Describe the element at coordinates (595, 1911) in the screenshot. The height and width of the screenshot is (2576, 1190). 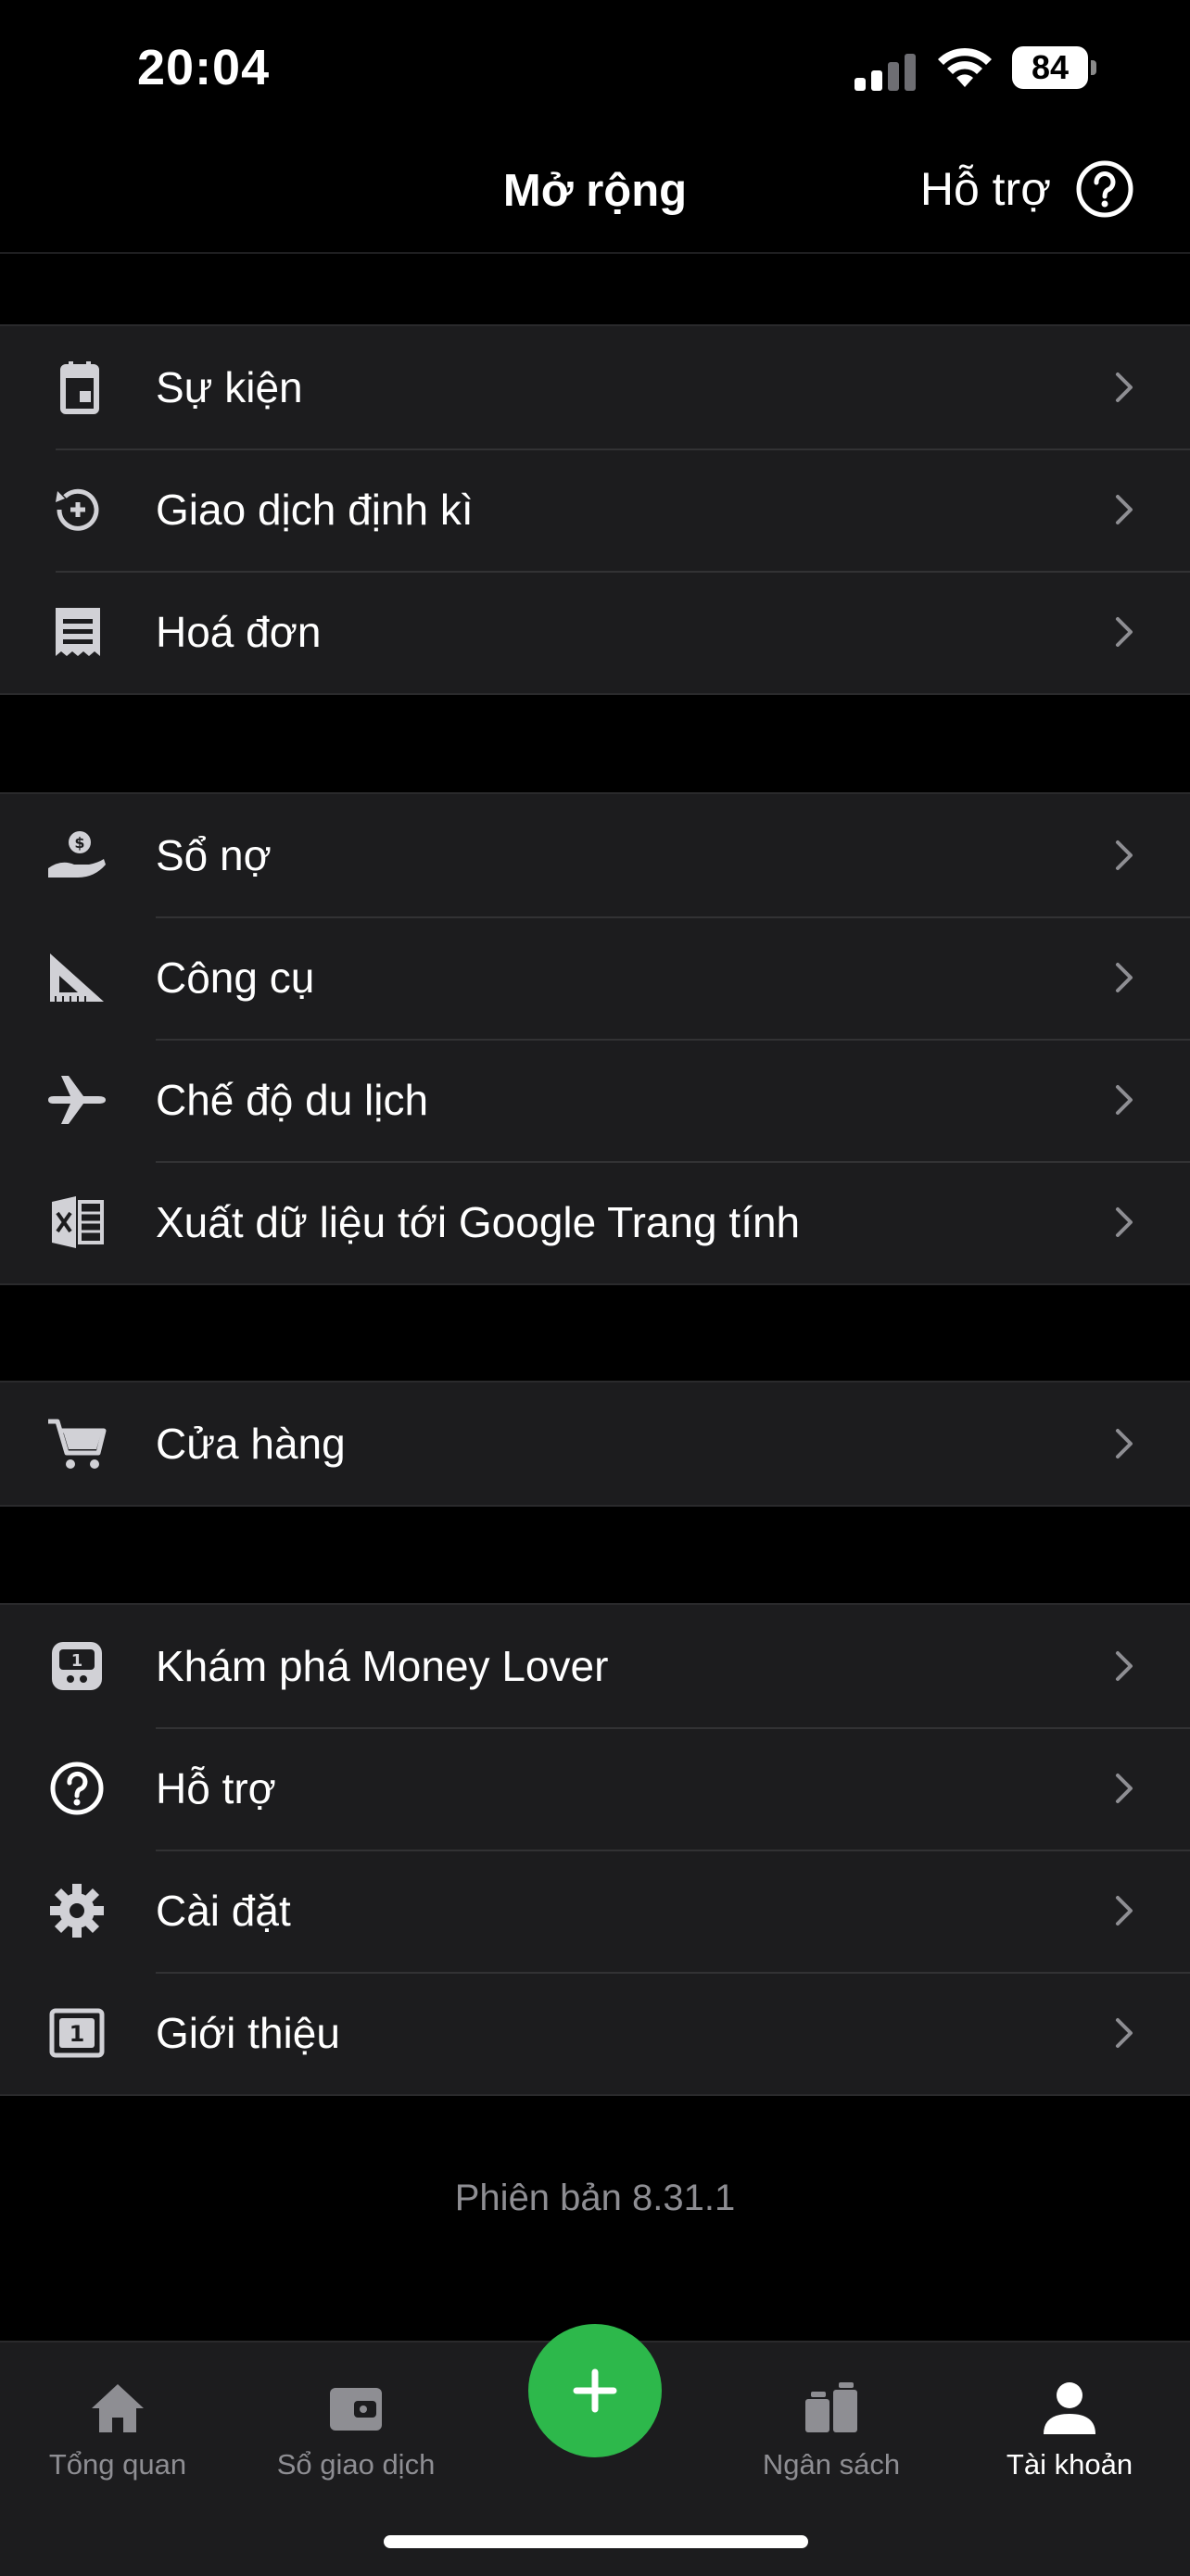
I see `menu-item-settings: Cài đặt` at that location.